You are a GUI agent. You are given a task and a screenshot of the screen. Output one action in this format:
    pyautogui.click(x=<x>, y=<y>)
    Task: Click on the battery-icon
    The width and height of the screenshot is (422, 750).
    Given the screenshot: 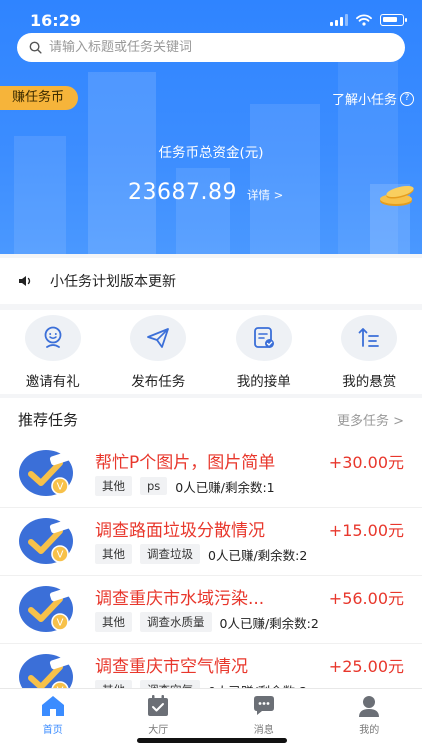 What is the action you would take?
    pyautogui.click(x=393, y=20)
    